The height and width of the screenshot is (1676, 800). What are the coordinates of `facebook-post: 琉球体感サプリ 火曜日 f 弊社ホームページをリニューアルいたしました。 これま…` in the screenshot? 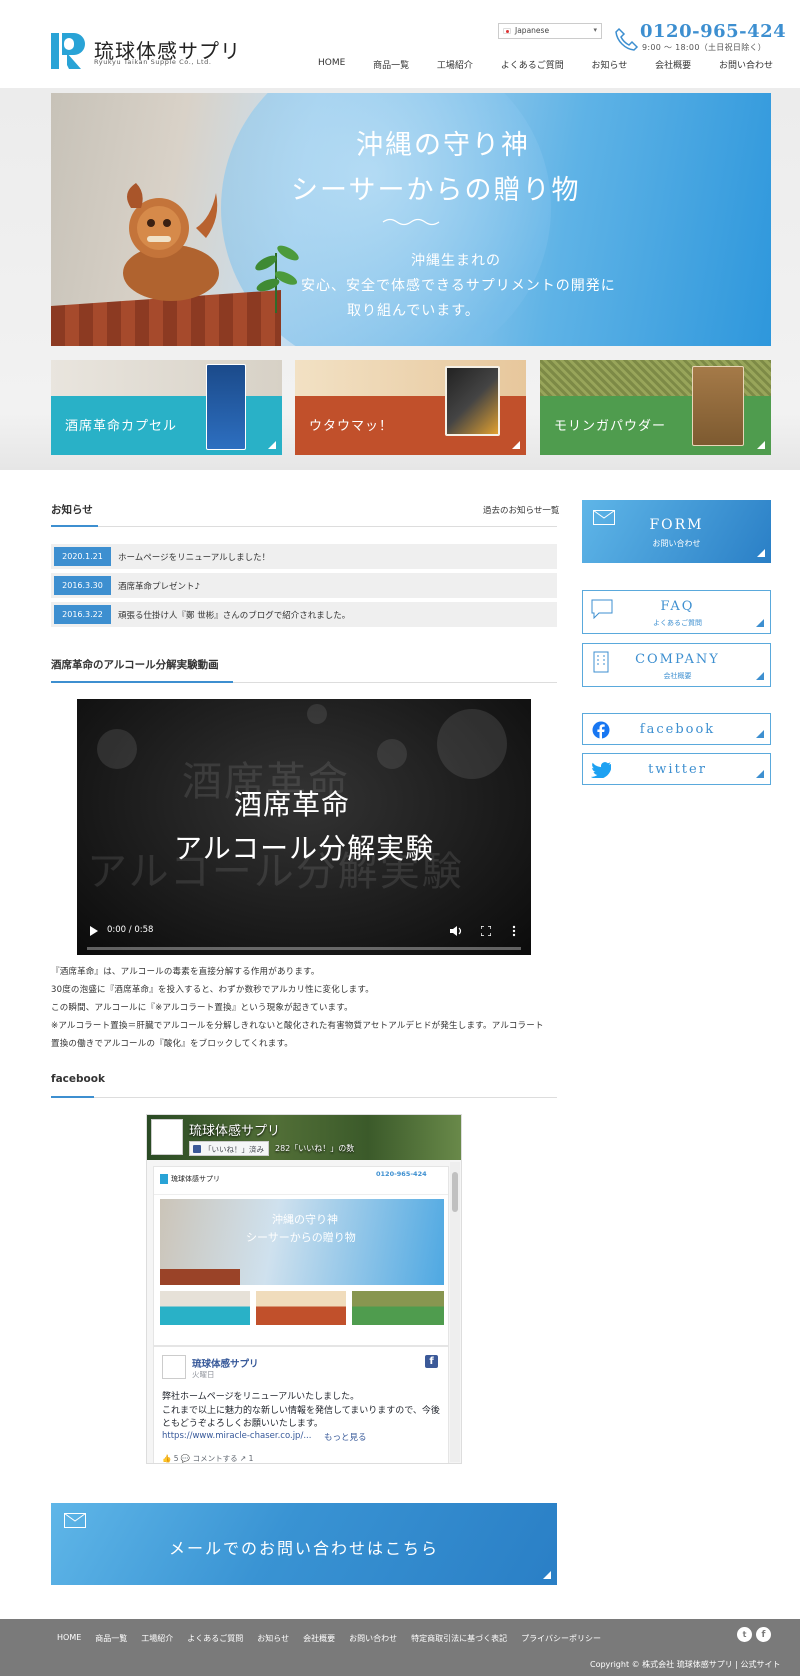 It's located at (301, 1404).